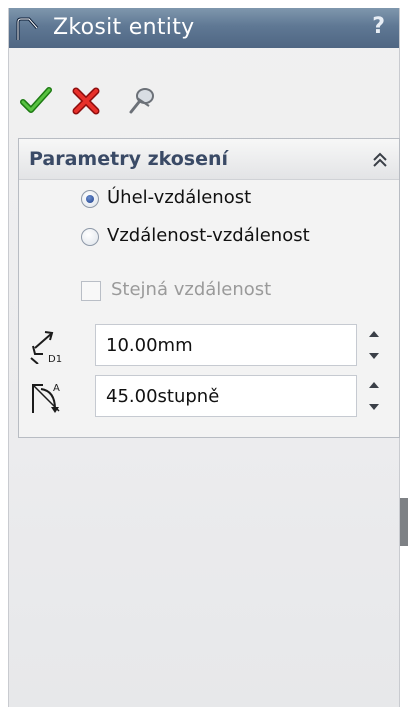  What do you see at coordinates (90, 199) in the screenshot?
I see `radio-button-checked` at bounding box center [90, 199].